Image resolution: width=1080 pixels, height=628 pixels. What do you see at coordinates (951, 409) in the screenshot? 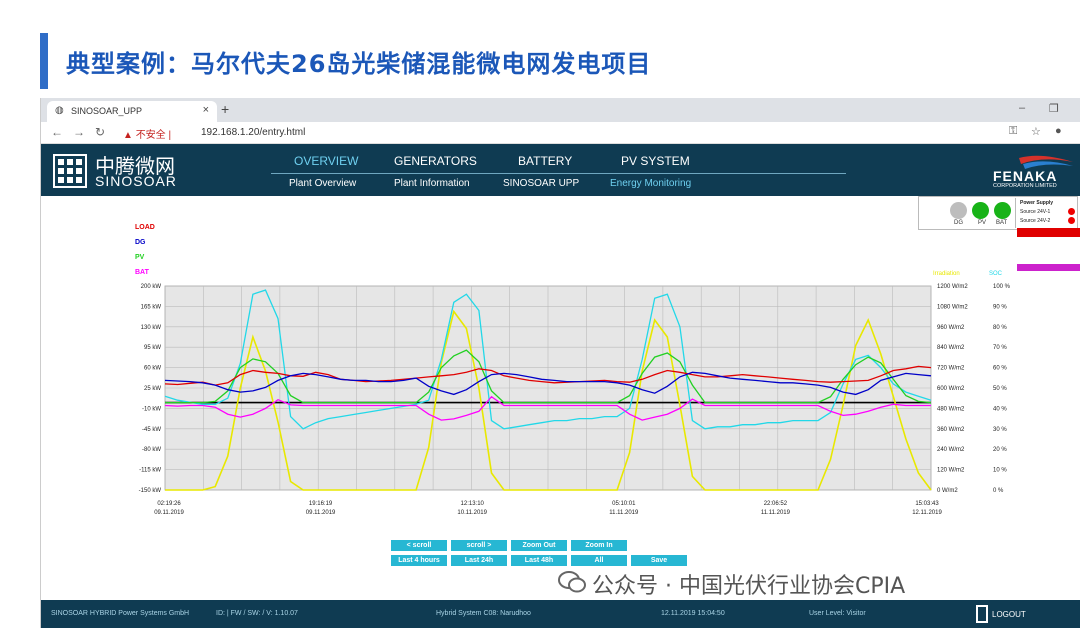
I see `irradiation-tick-label: 480 W/m2` at bounding box center [951, 409].